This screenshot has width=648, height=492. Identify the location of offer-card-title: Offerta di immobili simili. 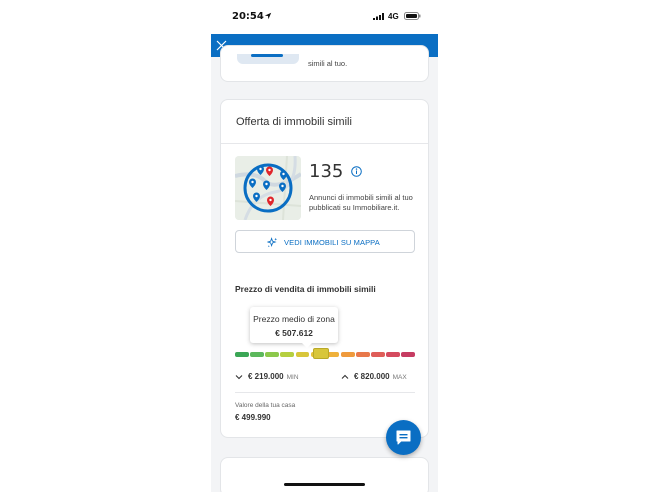
(294, 122).